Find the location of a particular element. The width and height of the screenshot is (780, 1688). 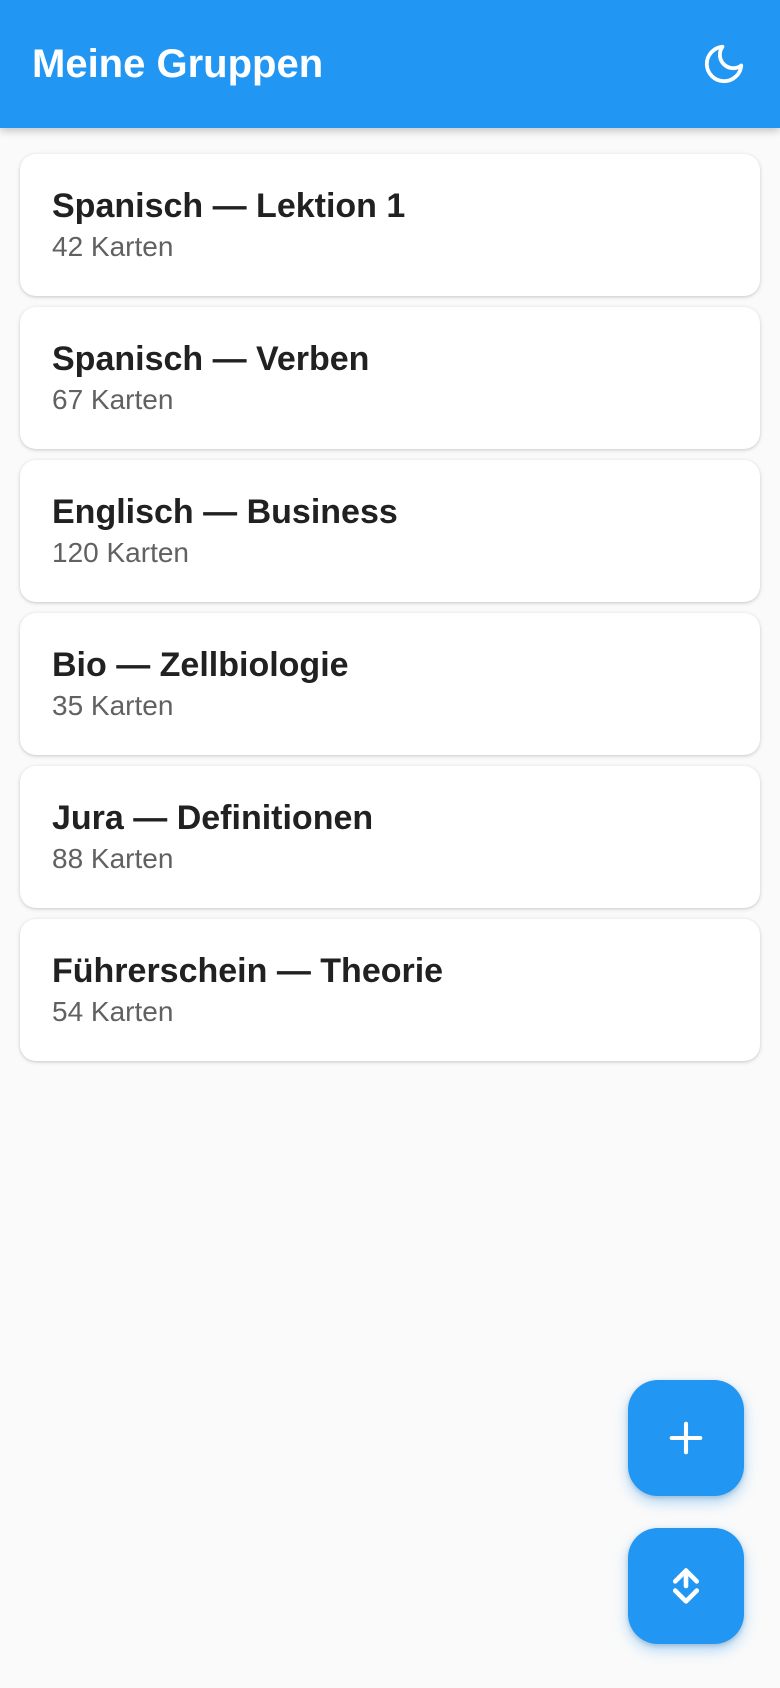

group-title: Spanisch — Verben is located at coordinates (211, 359).